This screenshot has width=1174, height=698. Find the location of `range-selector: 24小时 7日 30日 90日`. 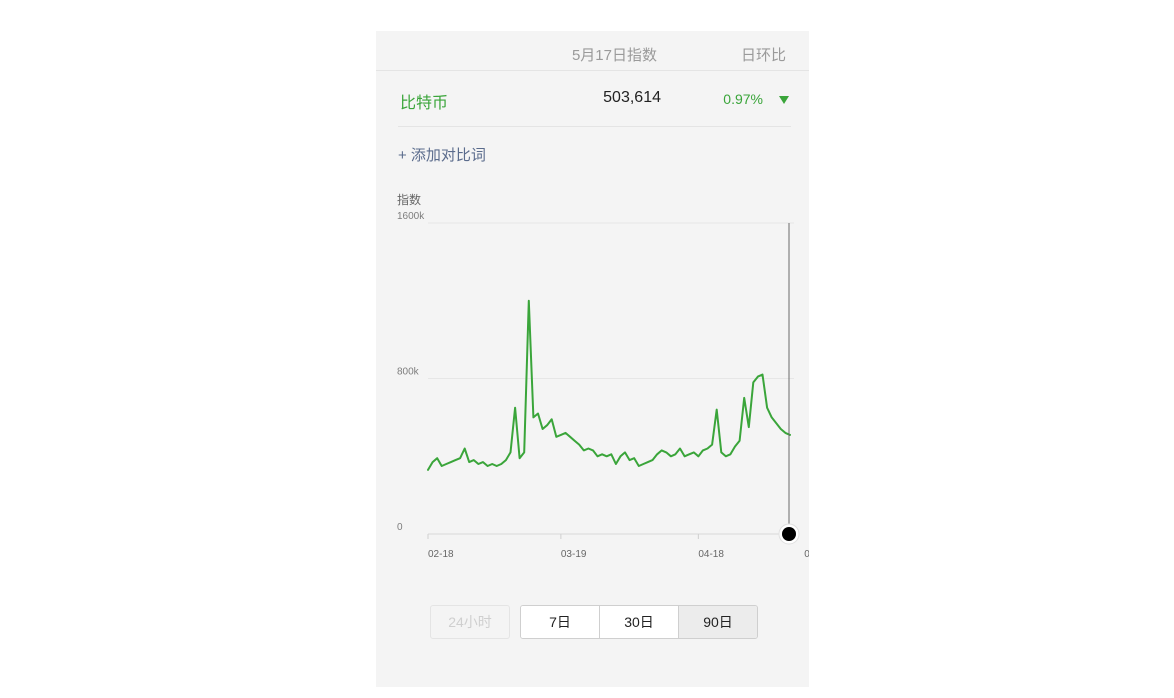

range-selector: 24小时 7日 30日 90日 is located at coordinates (594, 622).